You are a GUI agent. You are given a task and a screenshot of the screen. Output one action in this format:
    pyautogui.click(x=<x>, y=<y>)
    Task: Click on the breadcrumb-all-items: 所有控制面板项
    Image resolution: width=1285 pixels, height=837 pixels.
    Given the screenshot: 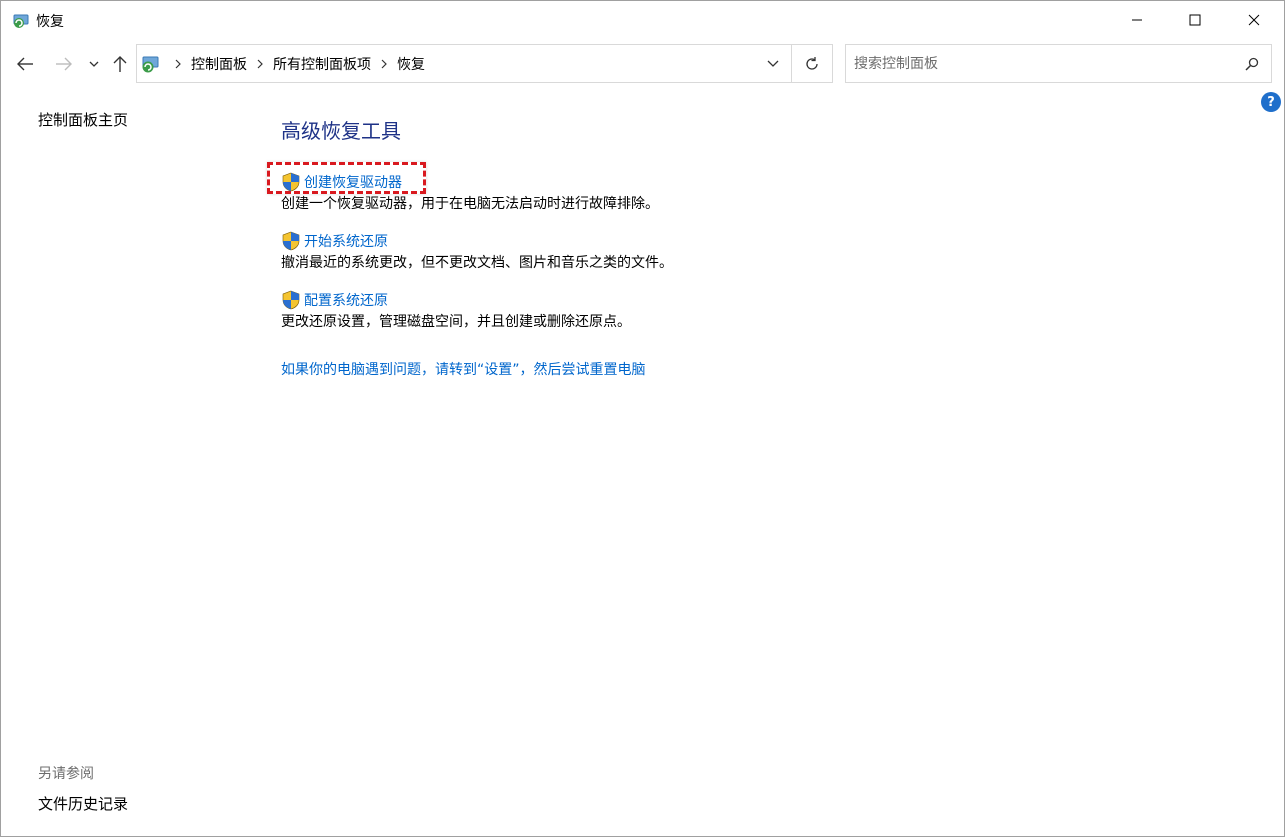 What is the action you would take?
    pyautogui.click(x=322, y=64)
    